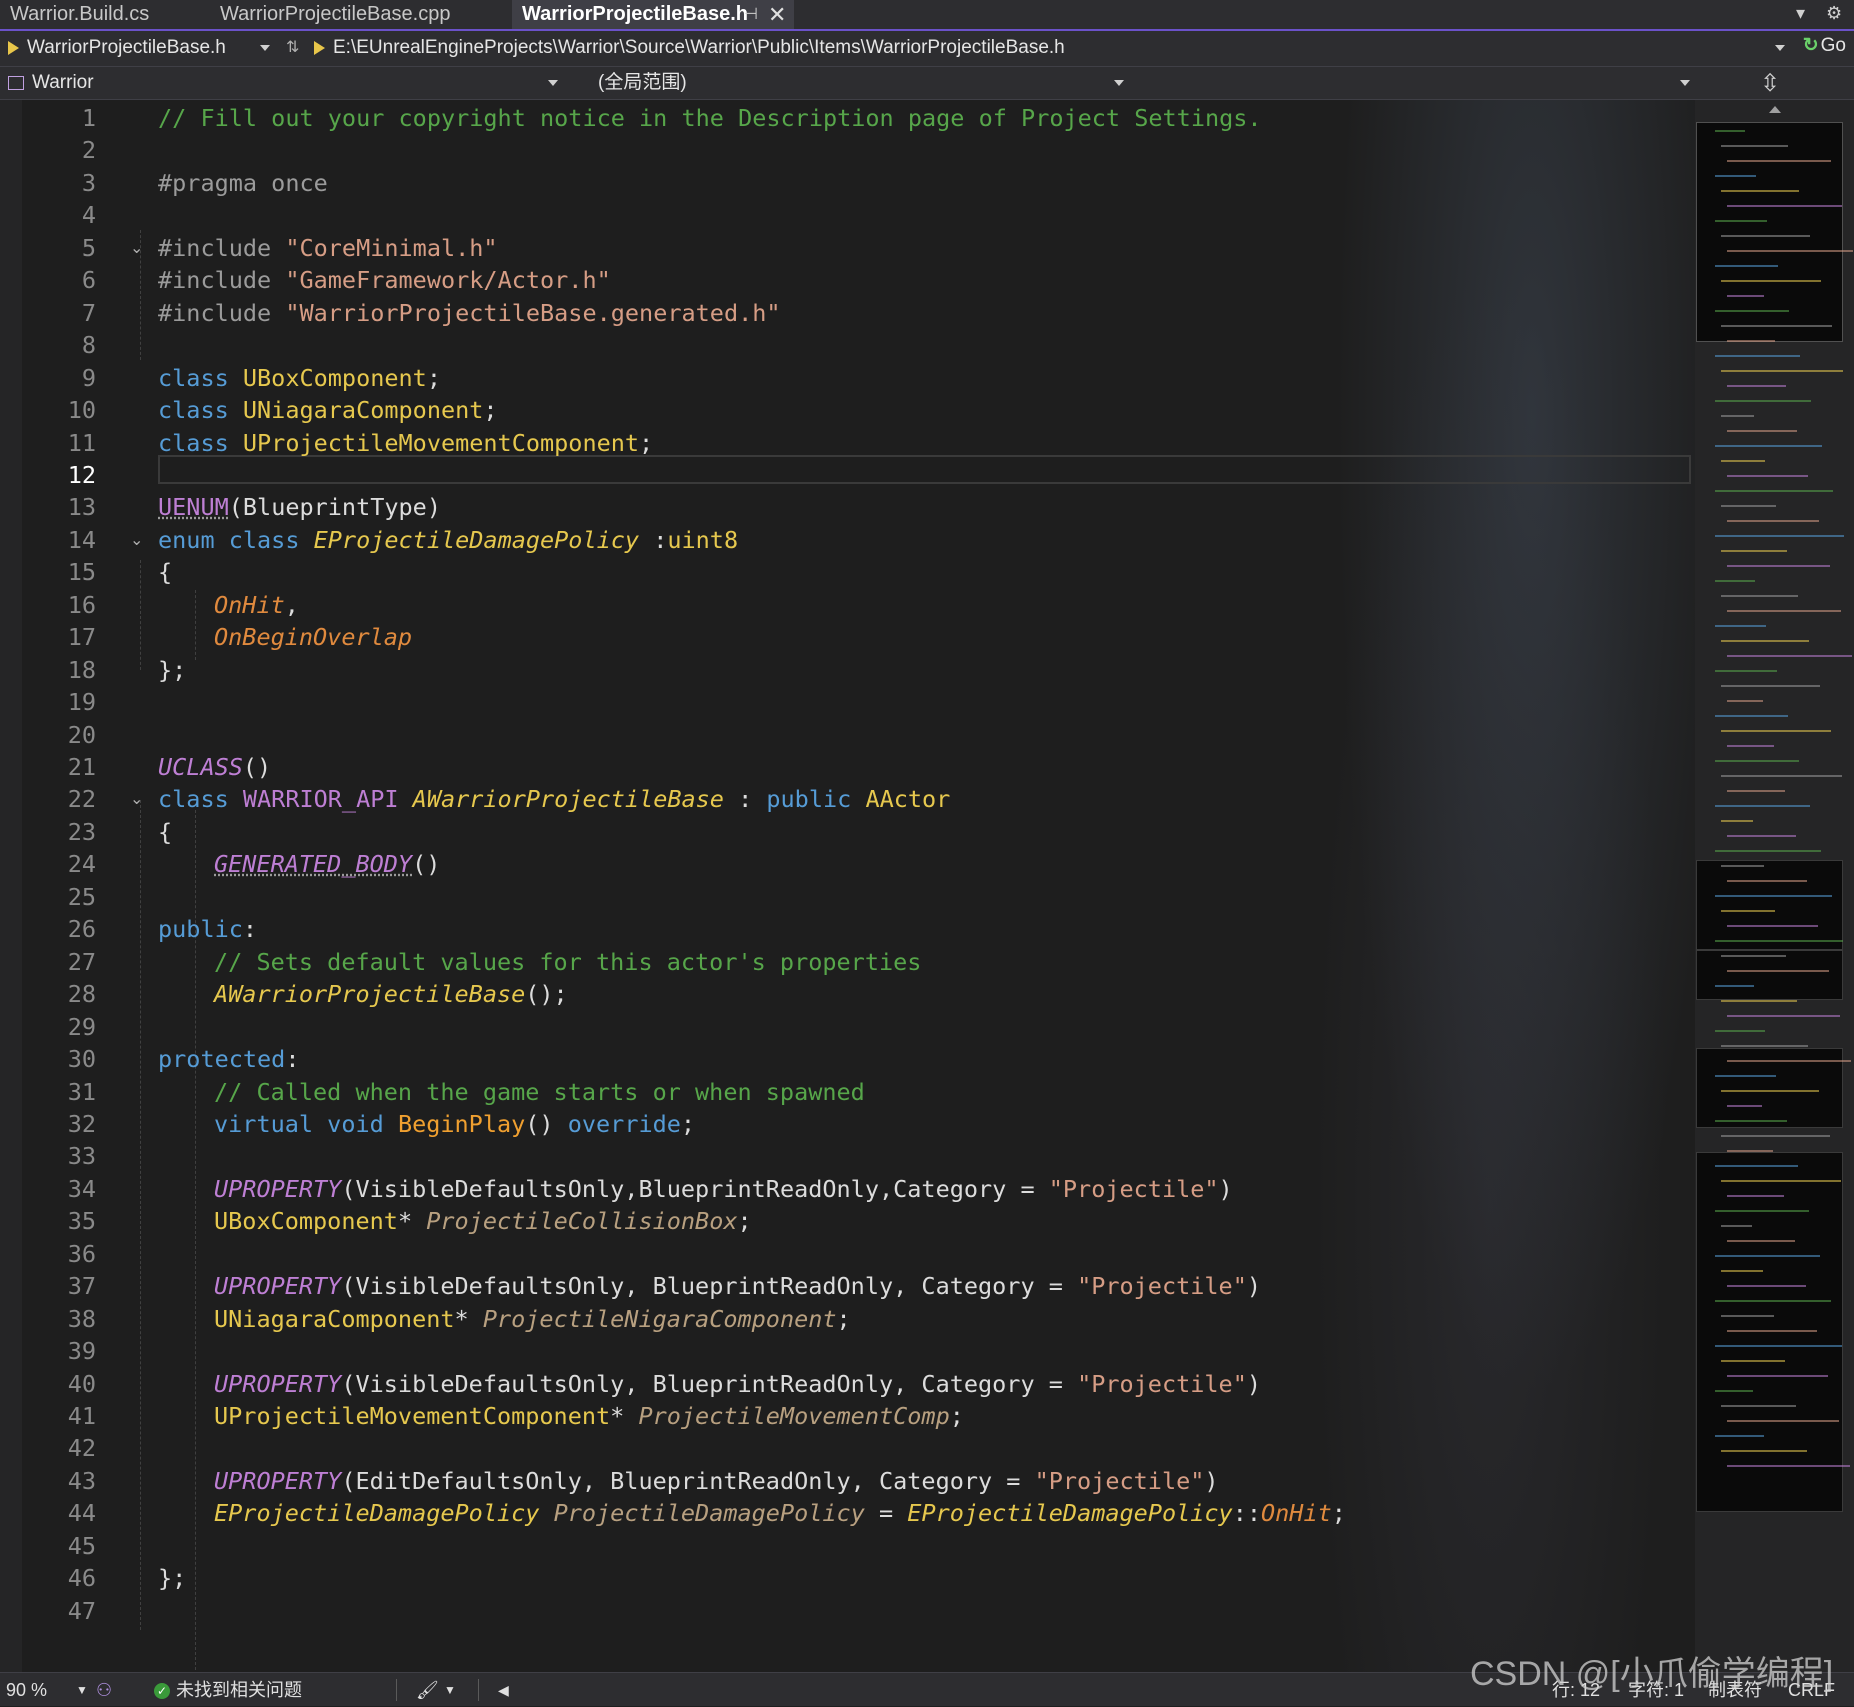 This screenshot has height=1707, width=1854. What do you see at coordinates (81, 474) in the screenshot?
I see `line-number: 12` at bounding box center [81, 474].